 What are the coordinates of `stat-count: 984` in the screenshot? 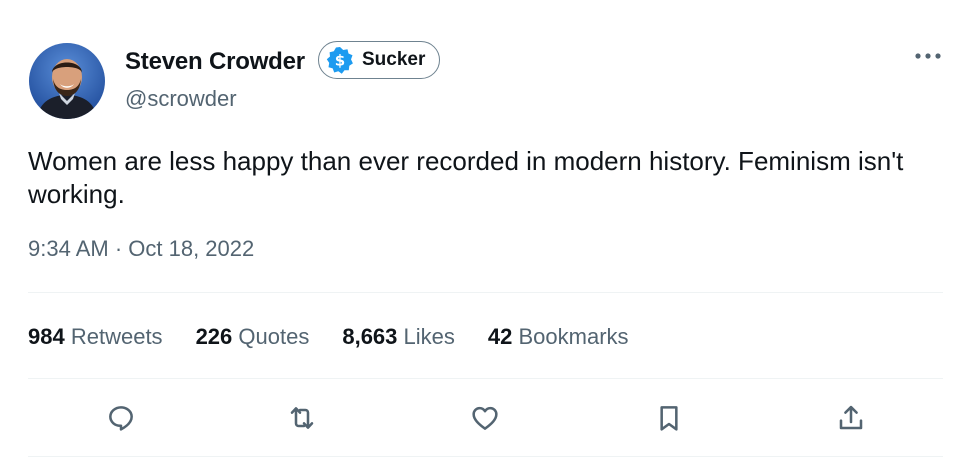 It's located at (46, 336).